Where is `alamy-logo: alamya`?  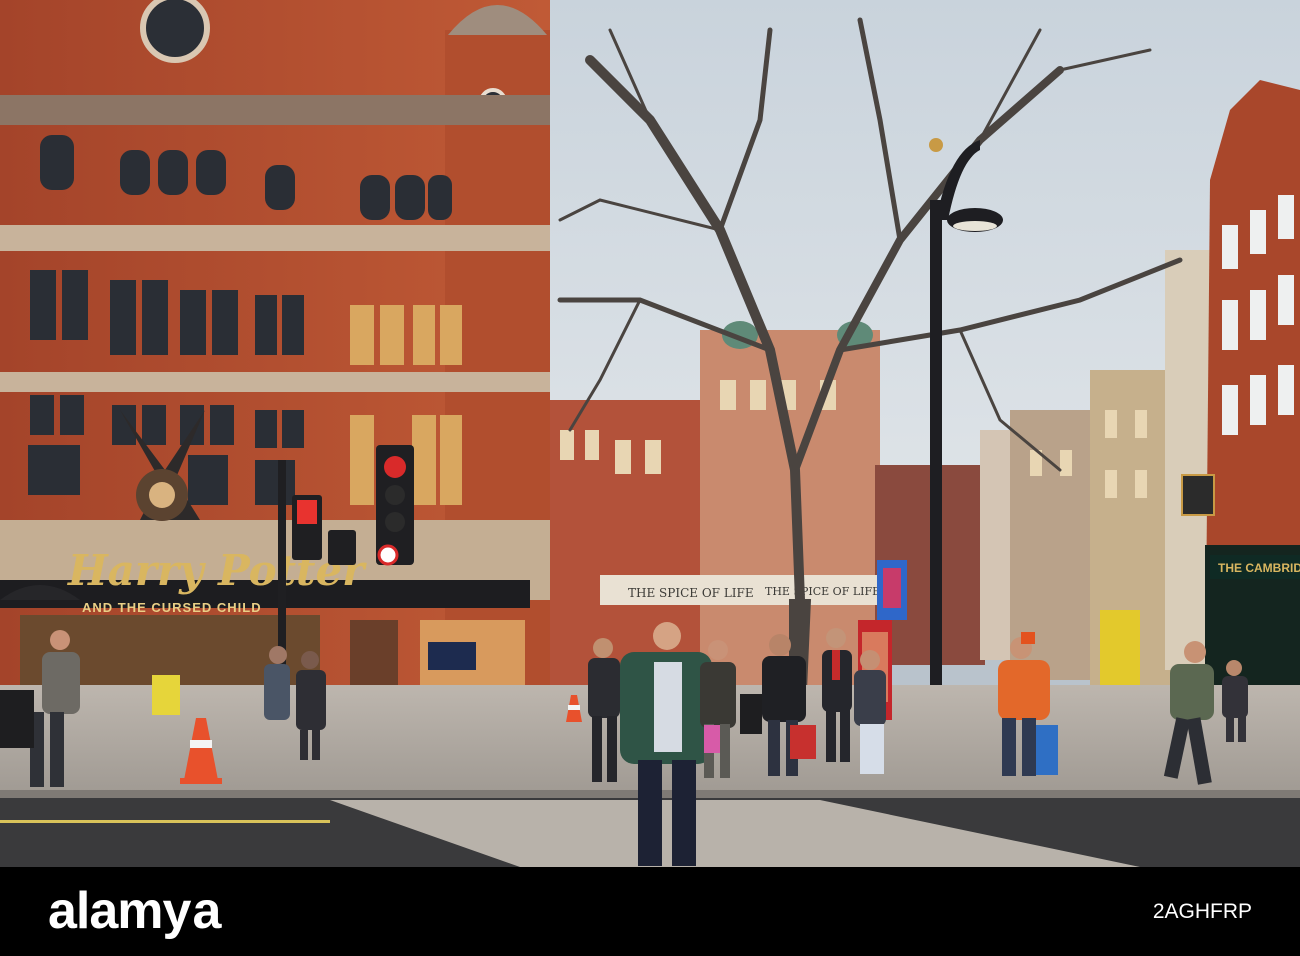 alamy-logo: alamya is located at coordinates (134, 911).